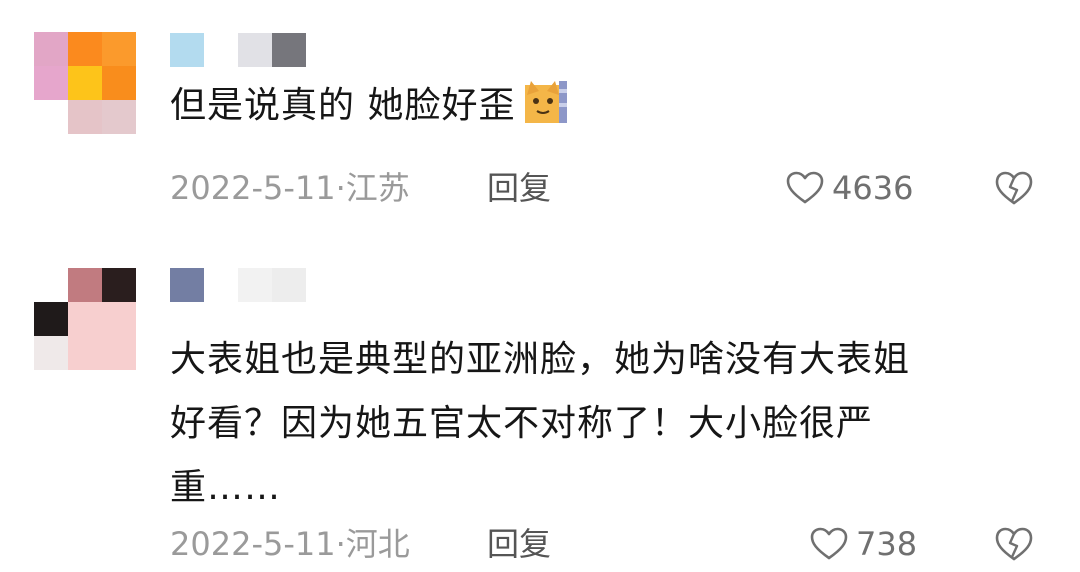 Image resolution: width=1080 pixels, height=572 pixels. What do you see at coordinates (605, 106) in the screenshot?
I see `comment-text: 但是说真的 她脸好歪` at bounding box center [605, 106].